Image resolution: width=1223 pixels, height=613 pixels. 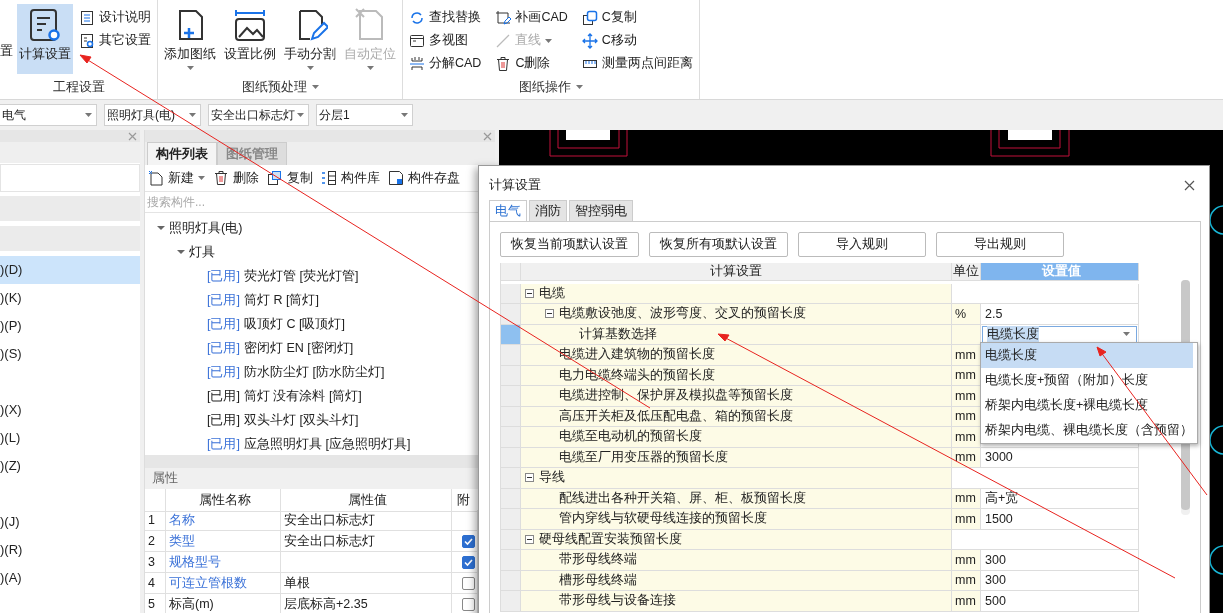 I want to click on input-field, so click(x=70, y=178).